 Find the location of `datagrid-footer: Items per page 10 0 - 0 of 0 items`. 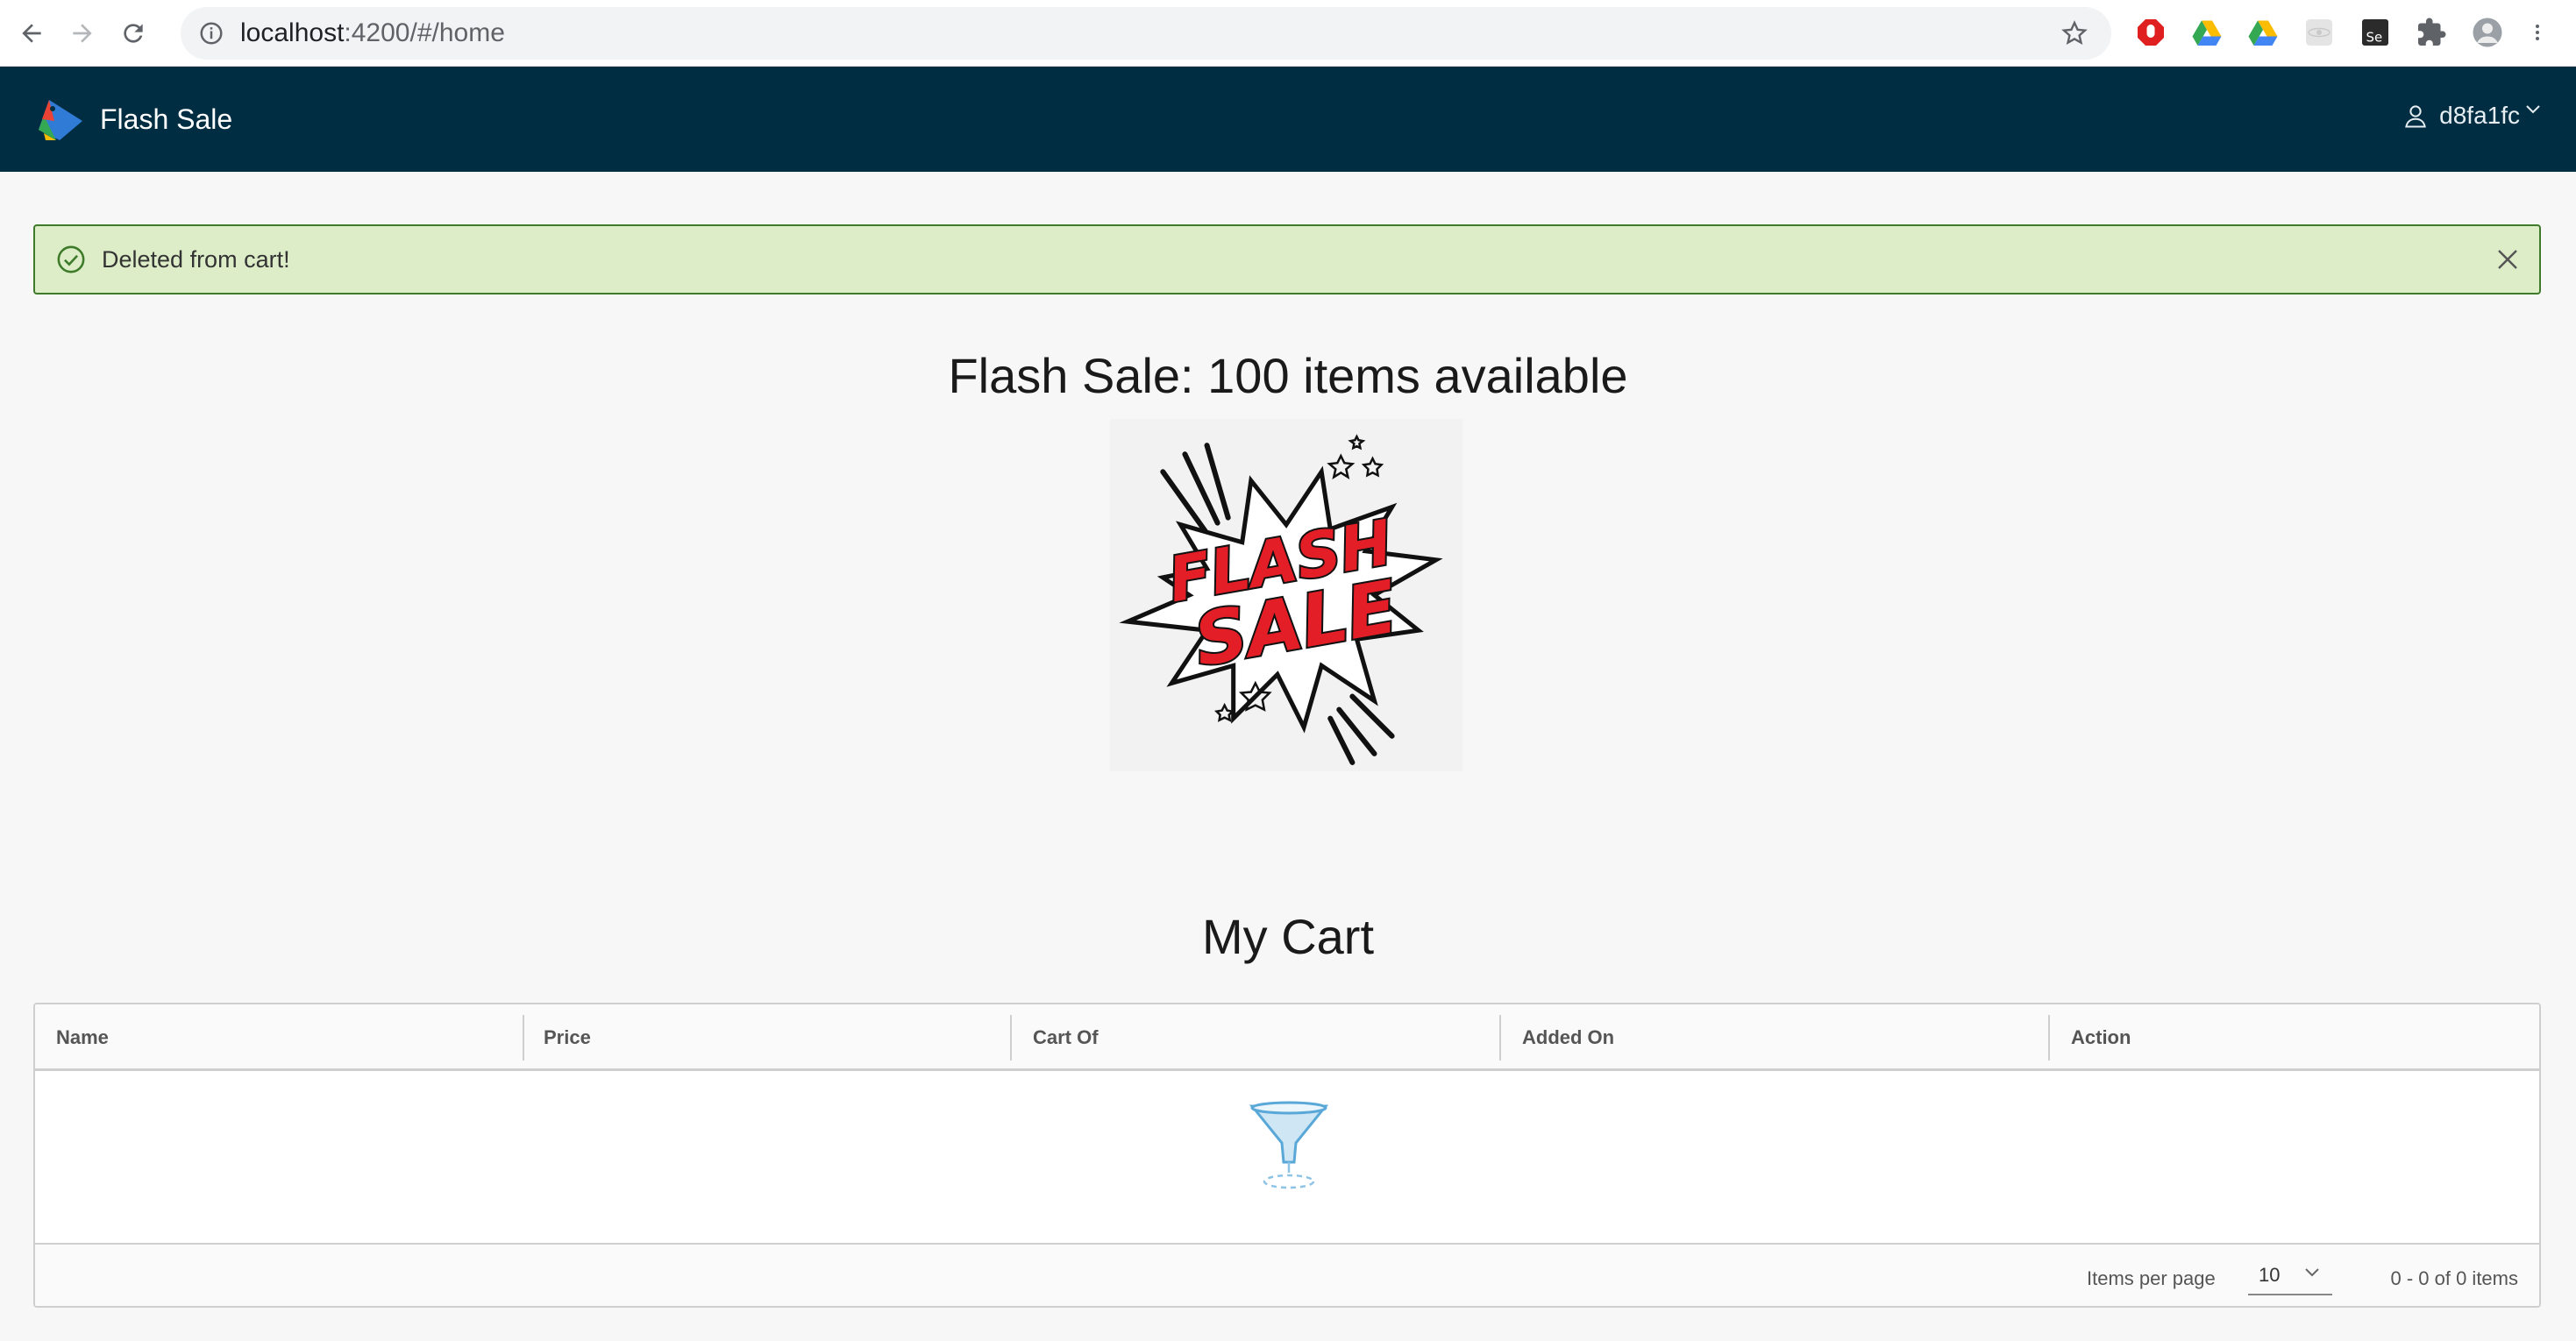

datagrid-footer: Items per page 10 0 - 0 of 0 items is located at coordinates (1287, 1274).